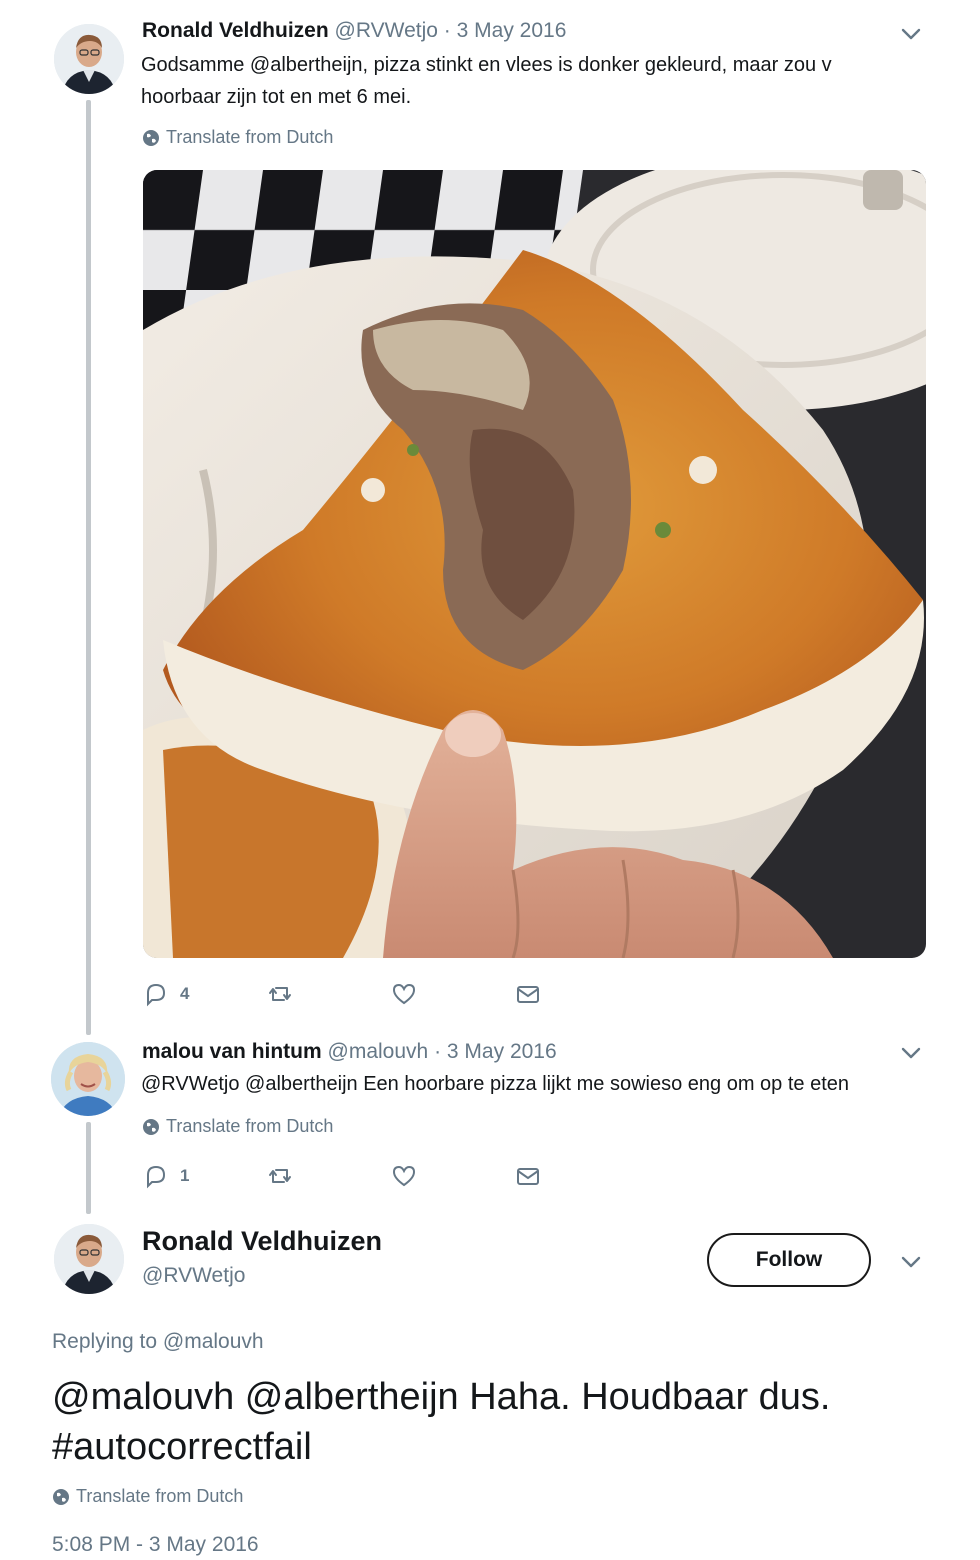 The image size is (980, 1560). I want to click on tweet-actions: 4, so click(390, 994).